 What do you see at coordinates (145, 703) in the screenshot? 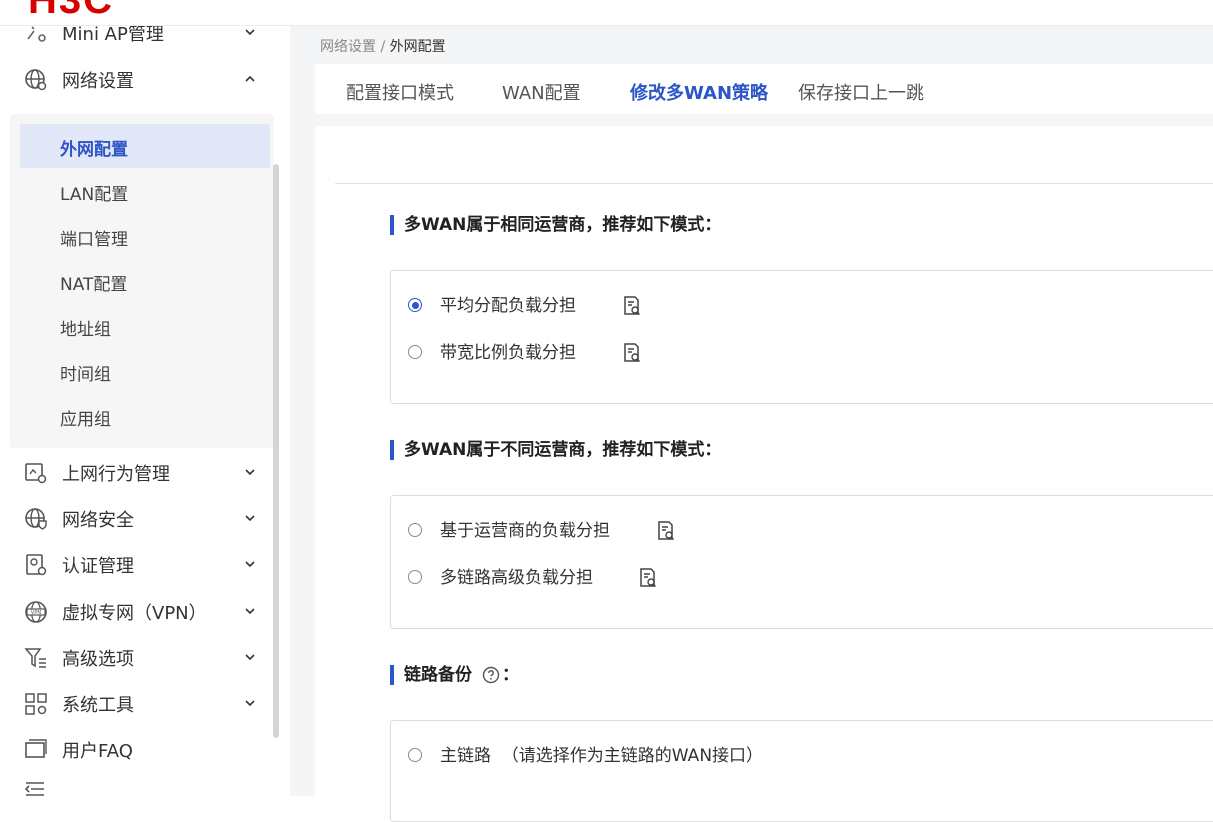
I see `sidebar-item-system-tools: 系统工具` at bounding box center [145, 703].